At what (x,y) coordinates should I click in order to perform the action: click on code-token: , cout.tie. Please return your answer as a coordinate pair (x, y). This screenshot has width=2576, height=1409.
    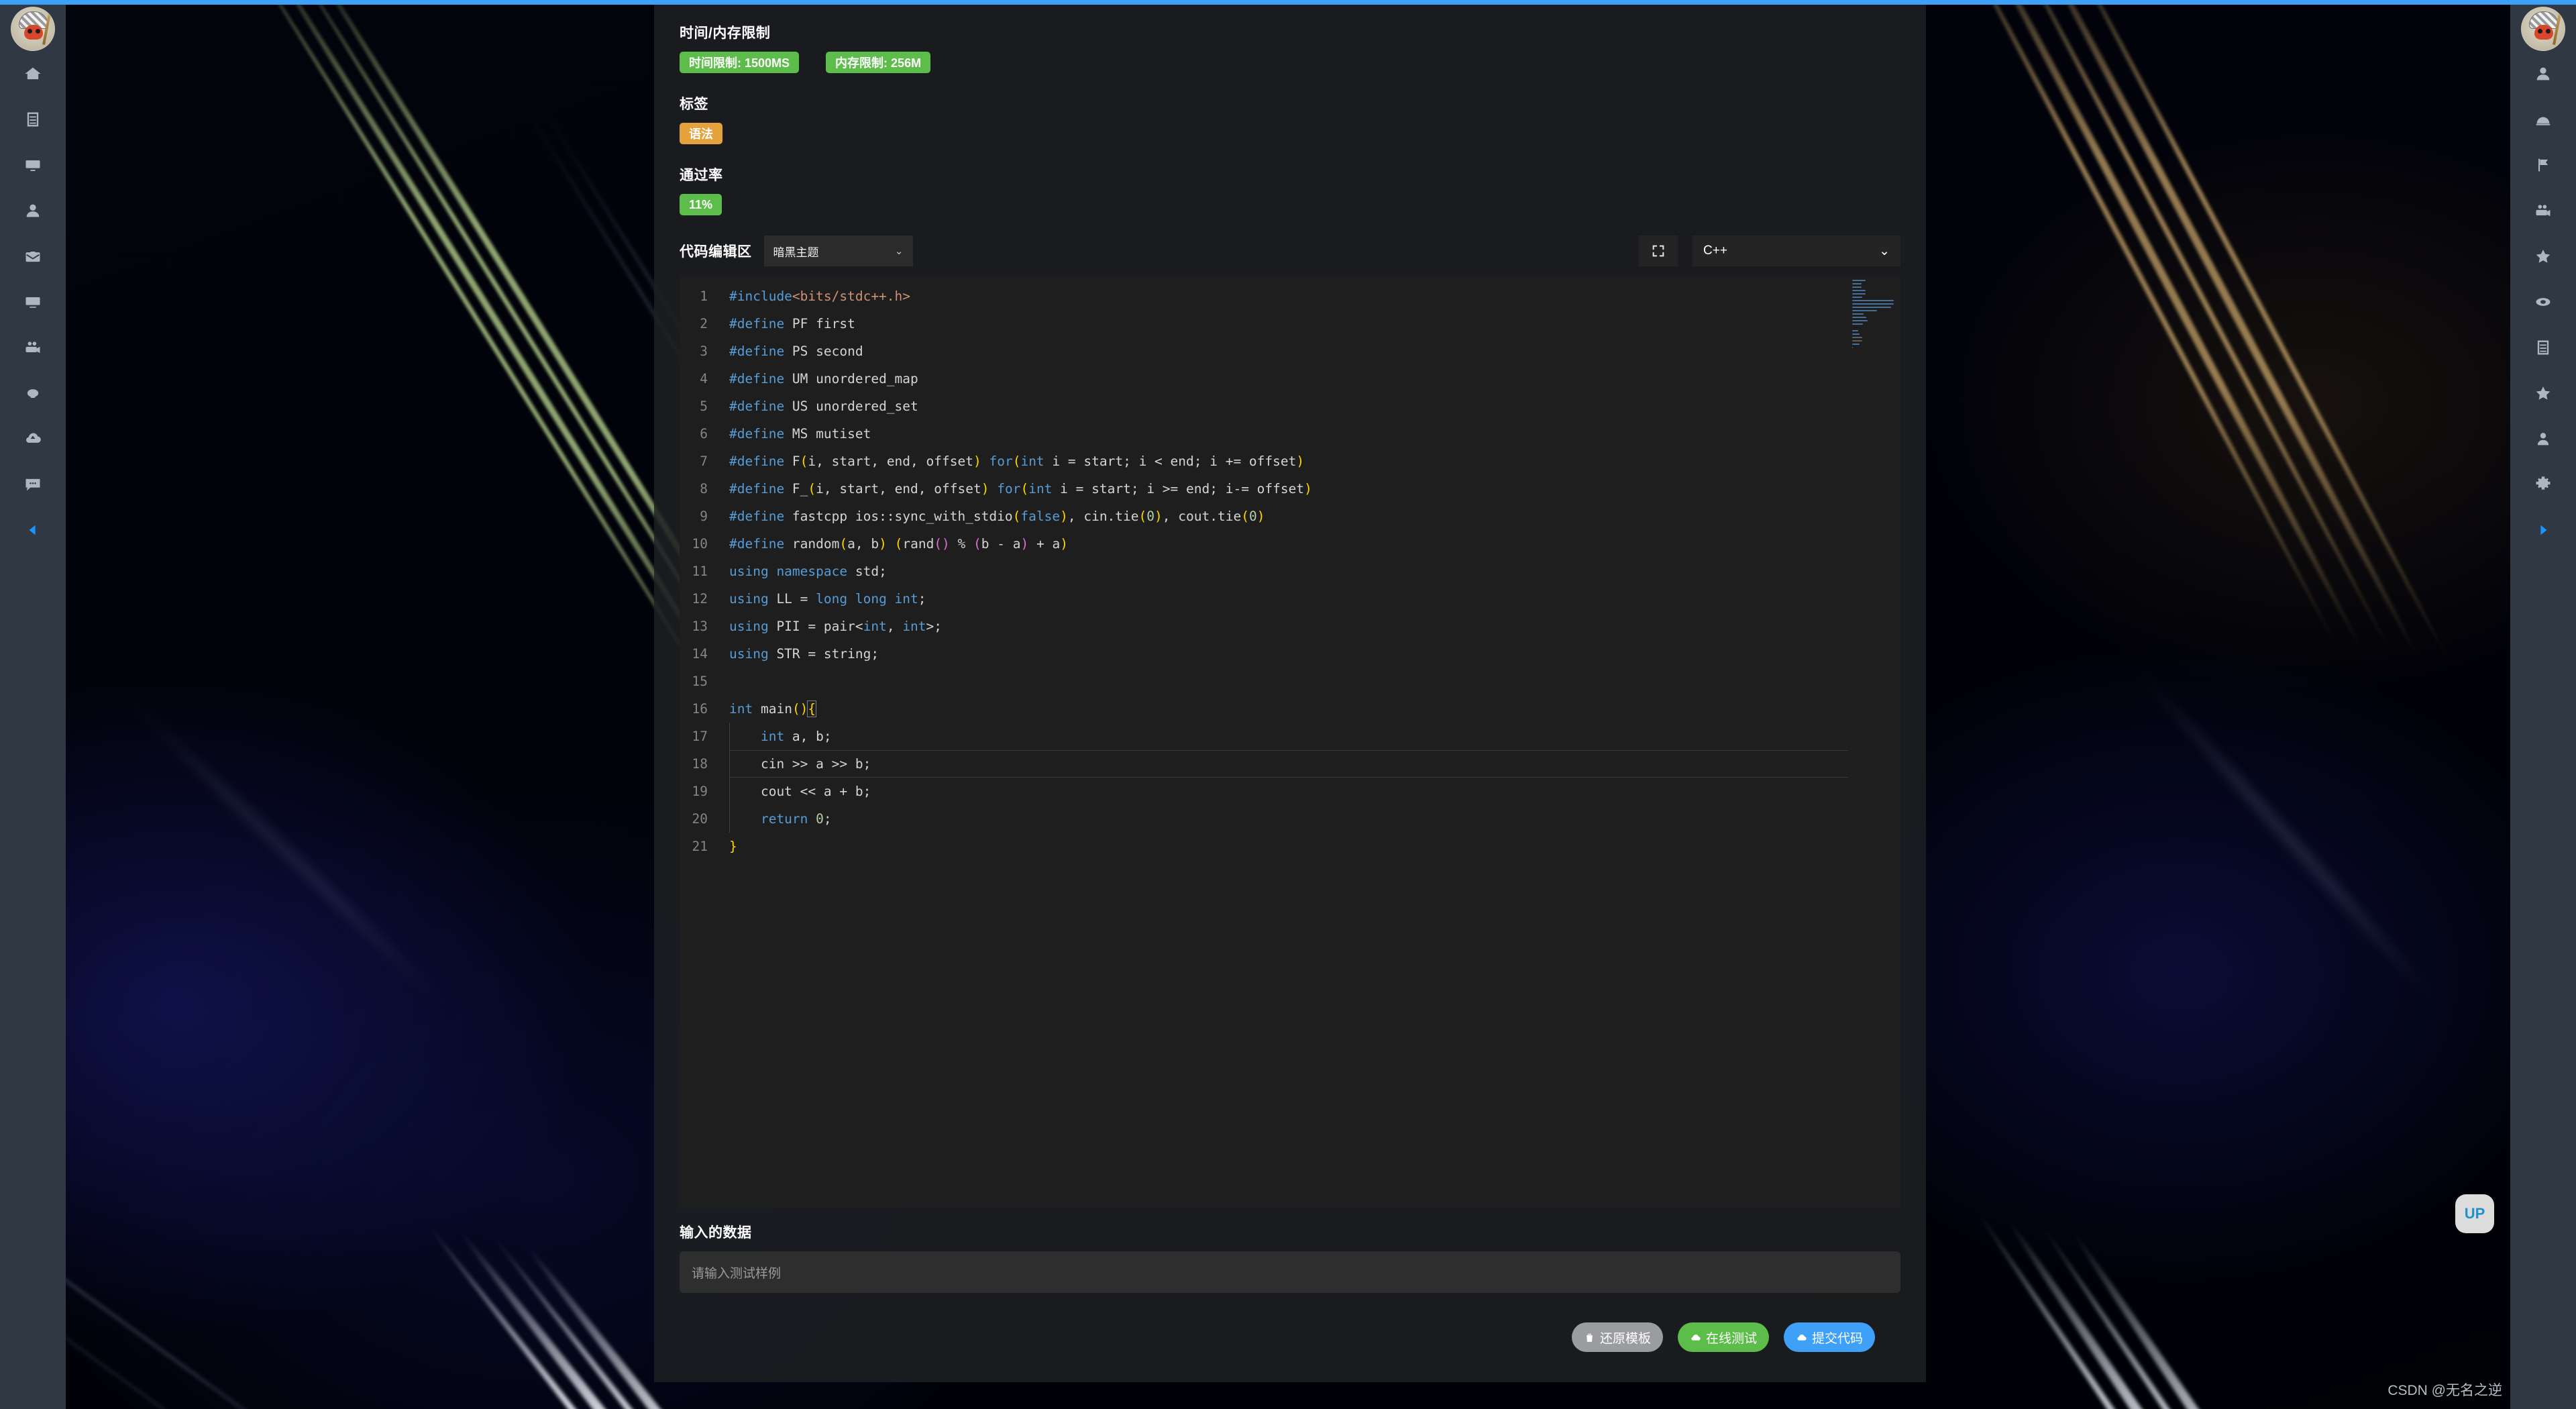
    Looking at the image, I should click on (1202, 516).